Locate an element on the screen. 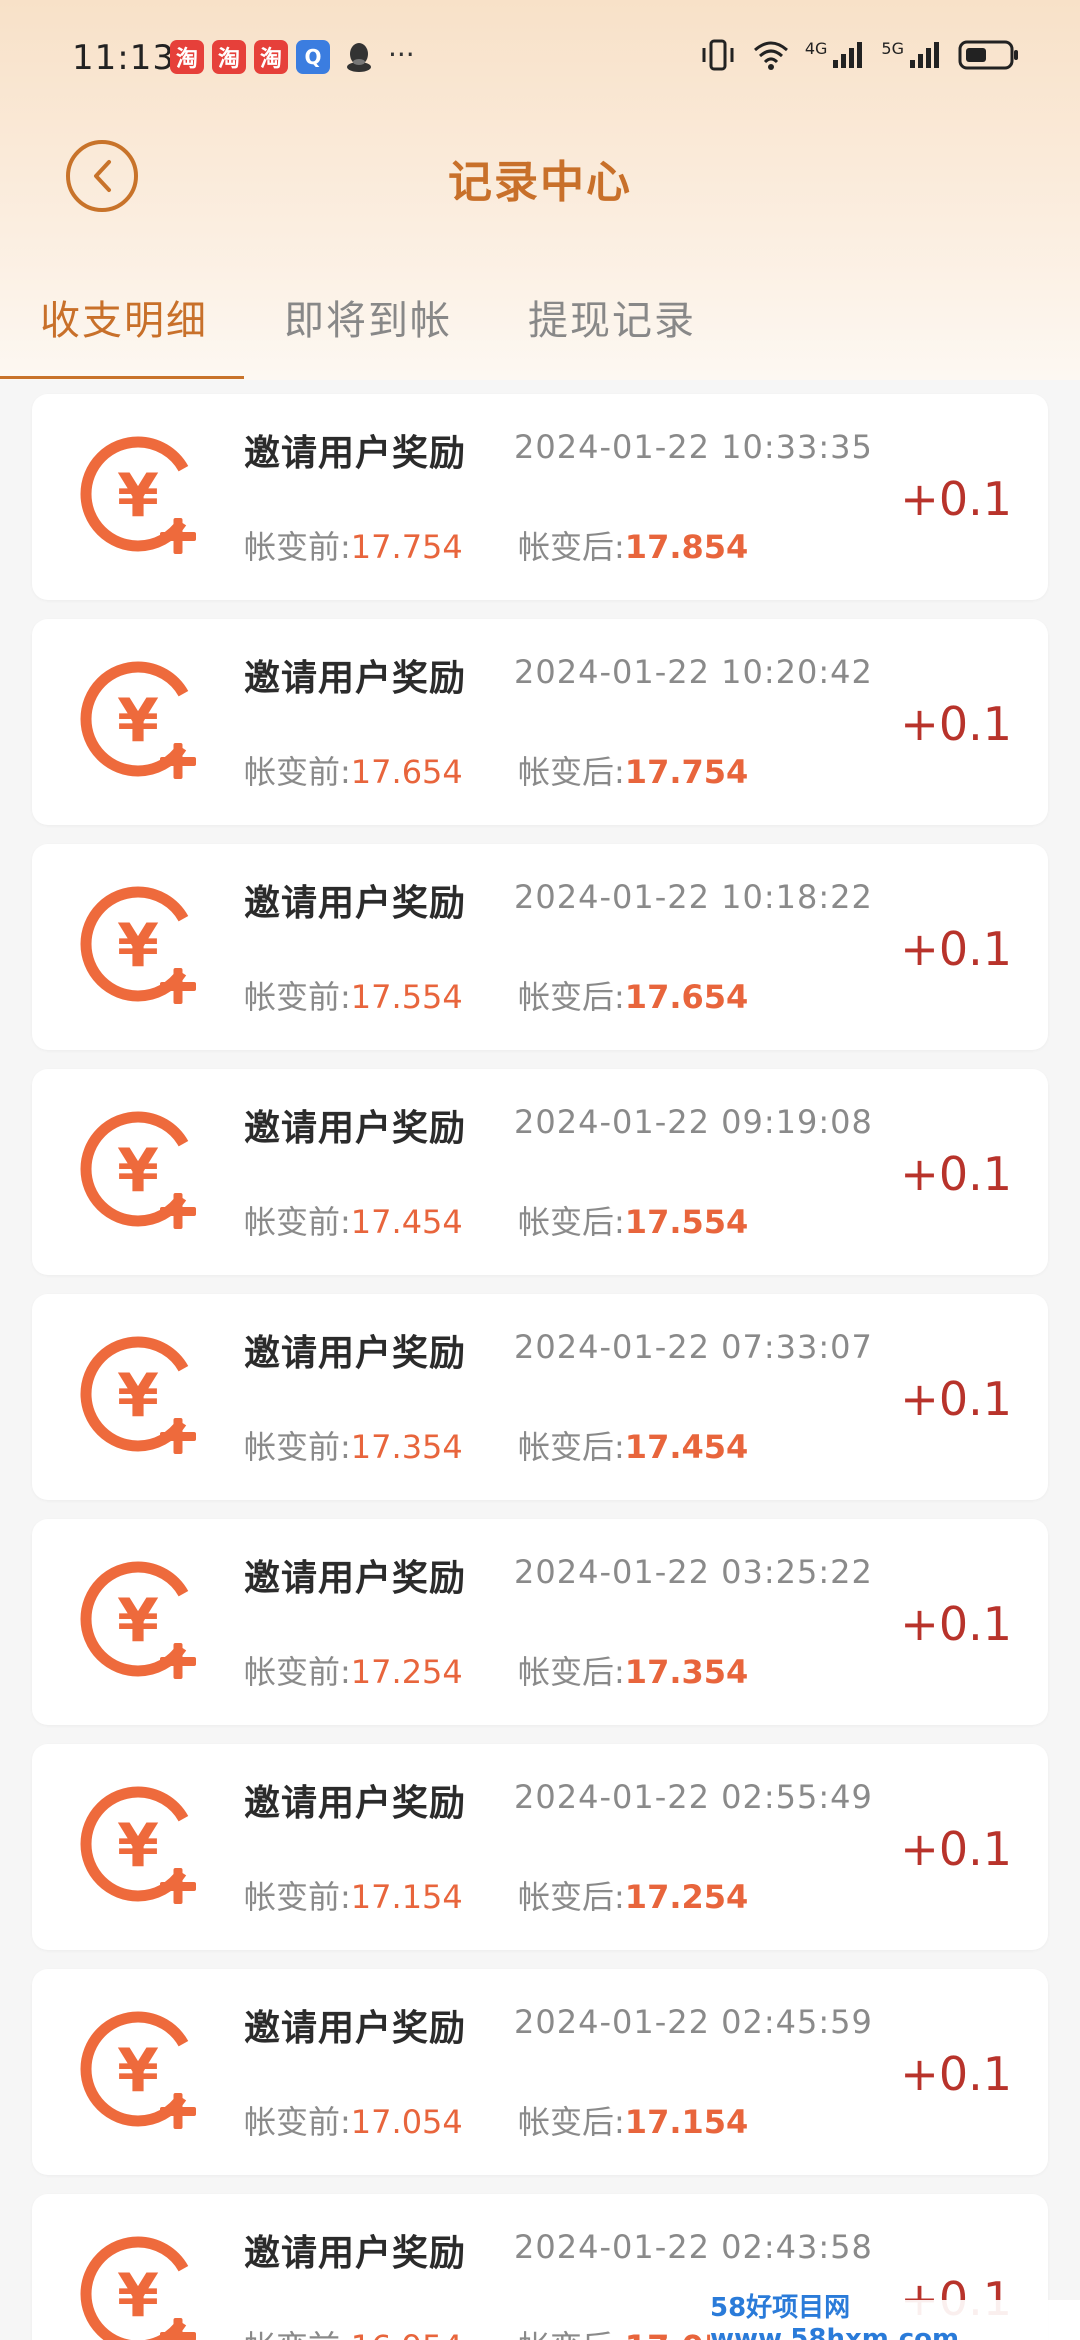  tab-withdrawal-records: 提现记录 is located at coordinates (612, 317).